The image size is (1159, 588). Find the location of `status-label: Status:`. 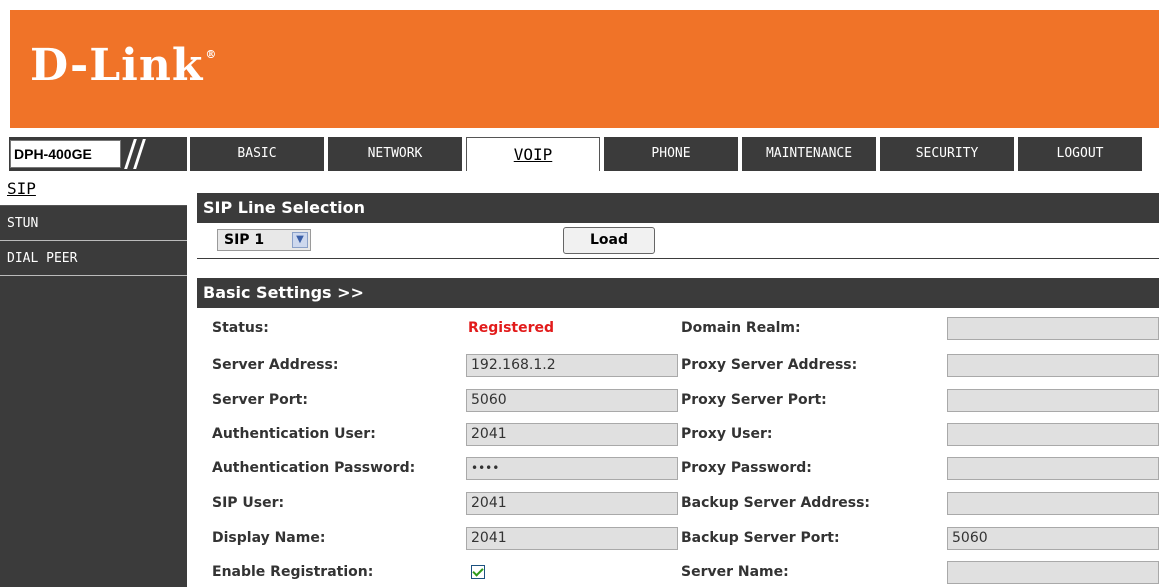

status-label: Status: is located at coordinates (240, 328).